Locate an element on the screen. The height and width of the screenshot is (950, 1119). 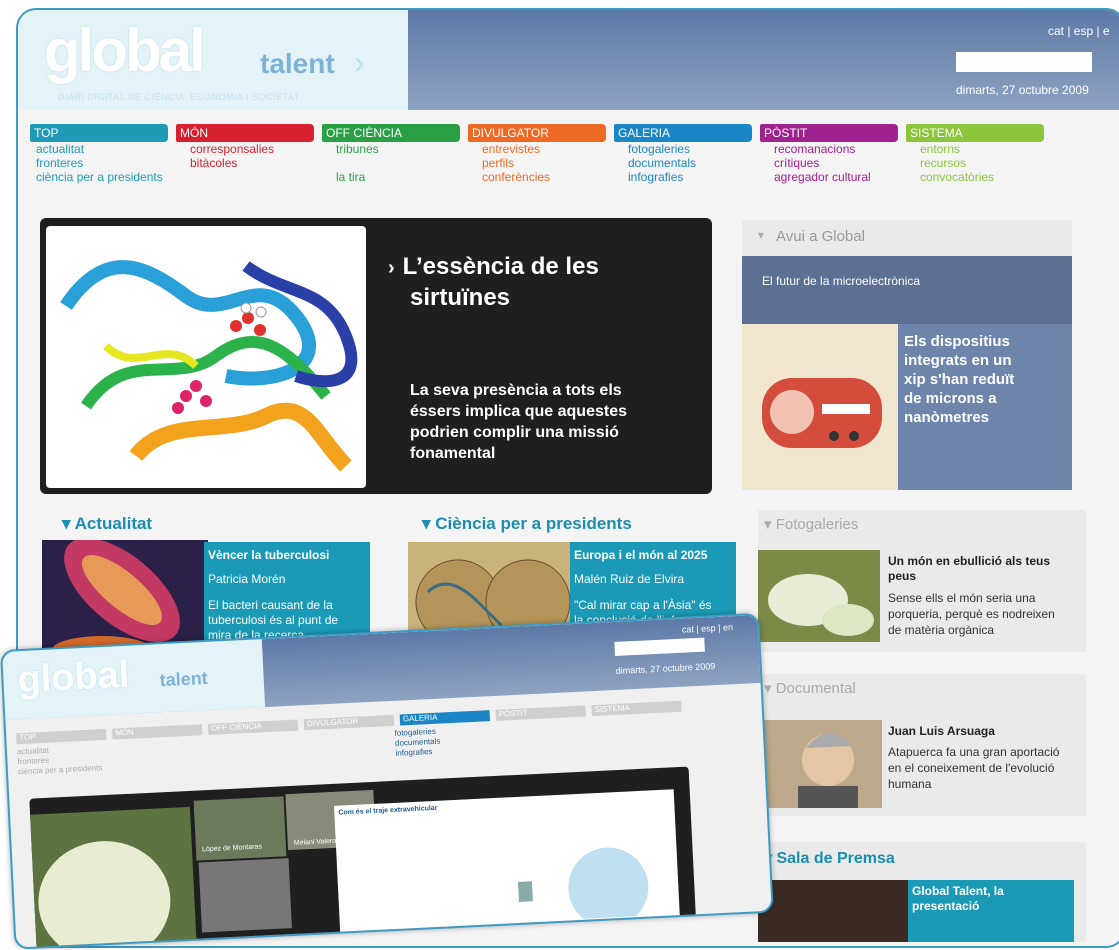
nav-link: perfils is located at coordinates (537, 163).